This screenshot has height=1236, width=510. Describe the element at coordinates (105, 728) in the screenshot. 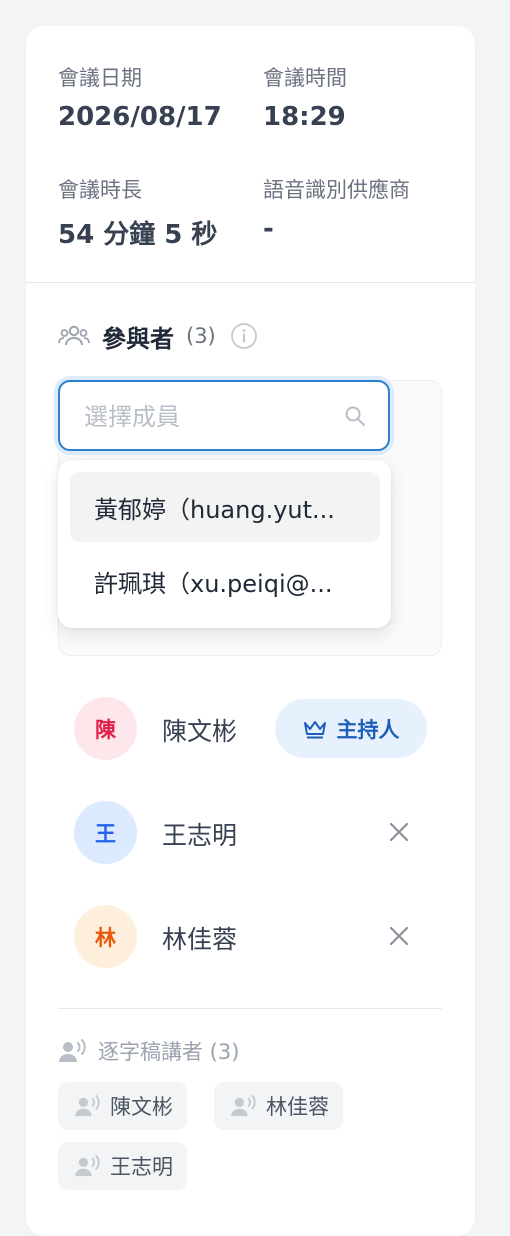

I see `avatar: 陳` at that location.